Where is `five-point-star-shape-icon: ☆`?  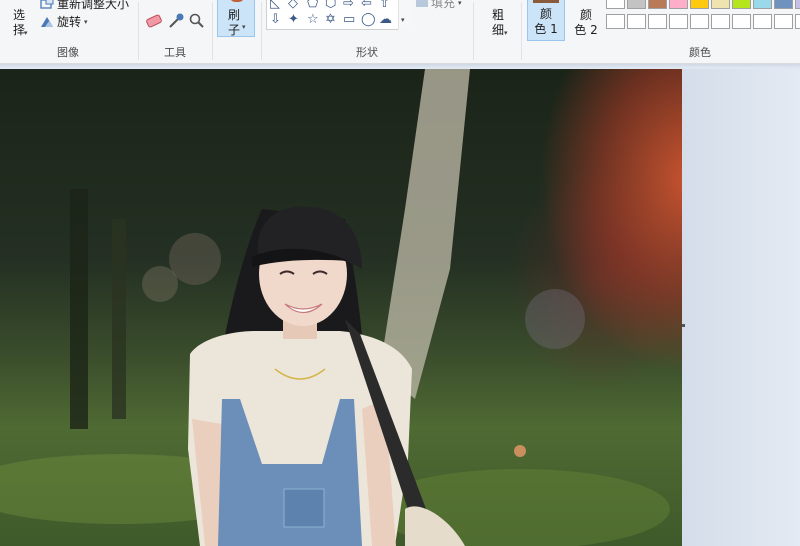
five-point-star-shape-icon: ☆ is located at coordinates (313, 20).